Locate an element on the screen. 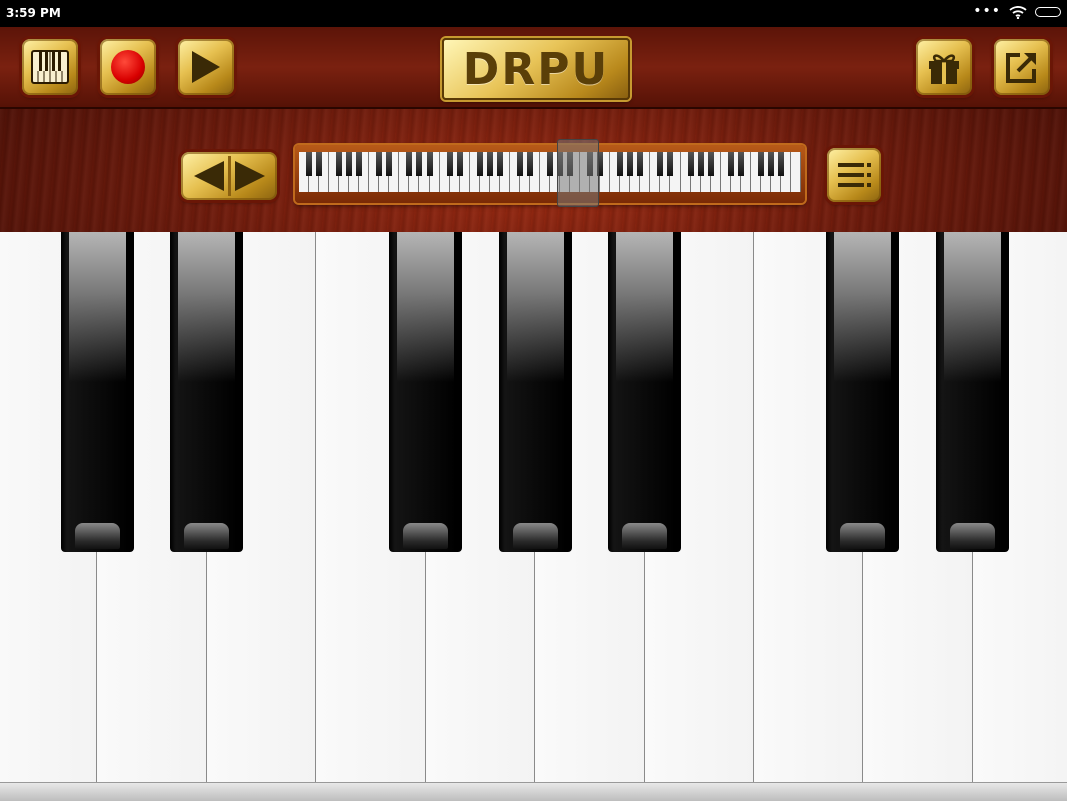 The image size is (1067, 801). menu-button is located at coordinates (854, 175).